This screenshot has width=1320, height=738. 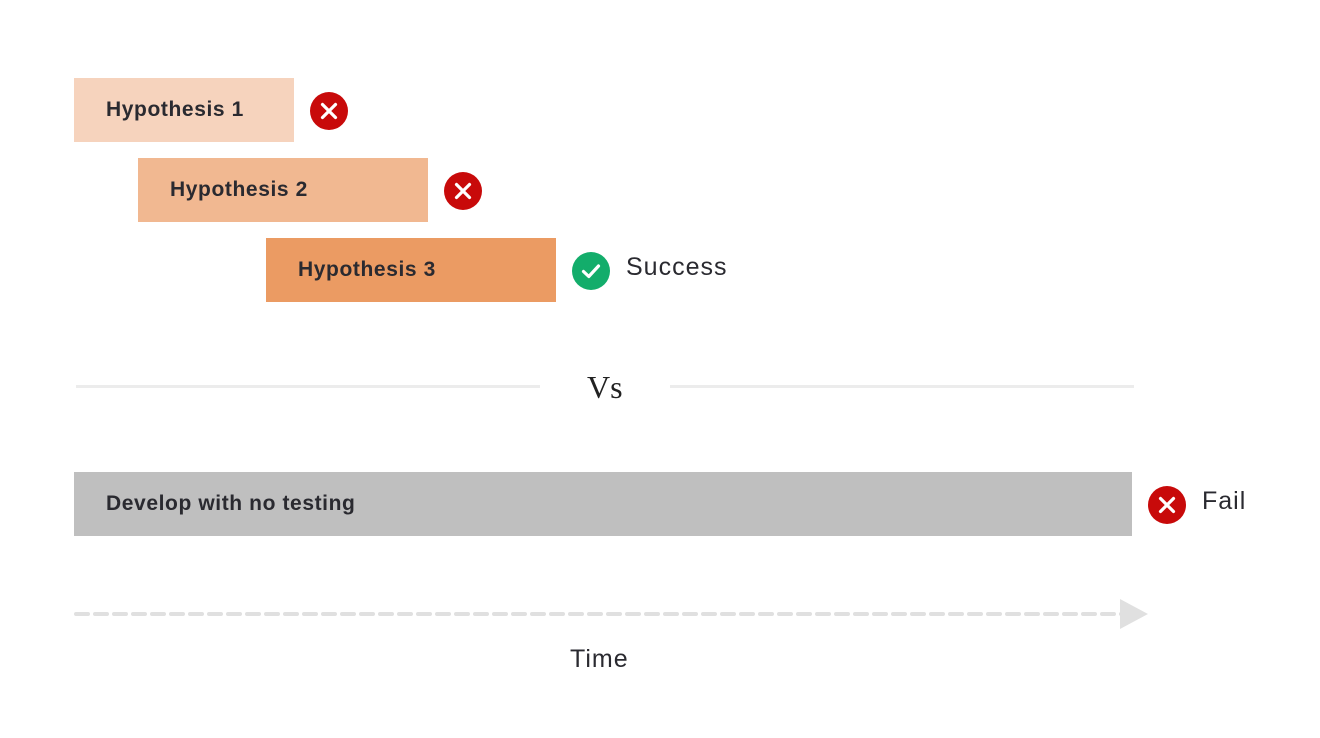 What do you see at coordinates (1224, 501) in the screenshot?
I see `fail-label: Fail` at bounding box center [1224, 501].